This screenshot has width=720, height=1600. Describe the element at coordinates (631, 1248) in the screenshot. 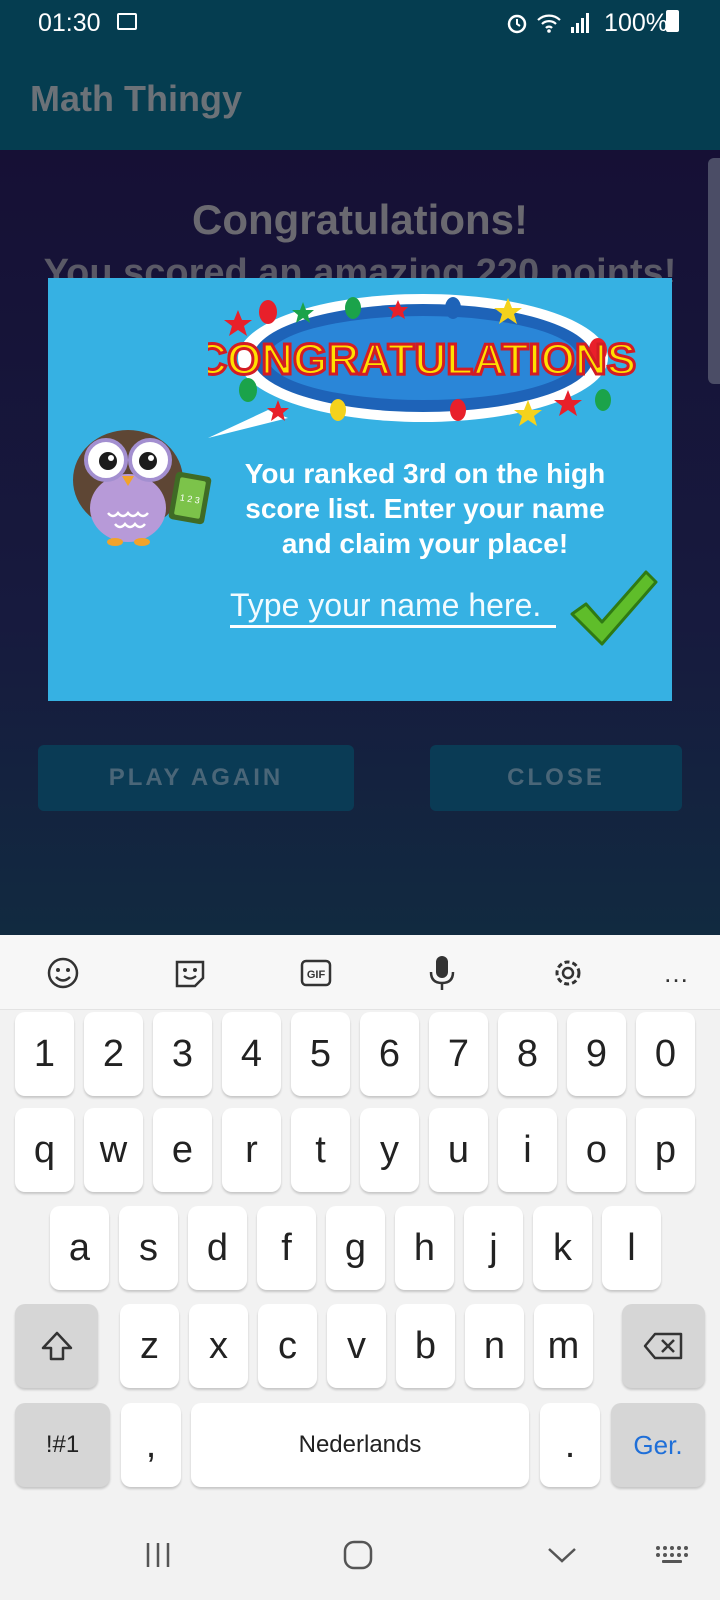

I see `key-l: l` at that location.